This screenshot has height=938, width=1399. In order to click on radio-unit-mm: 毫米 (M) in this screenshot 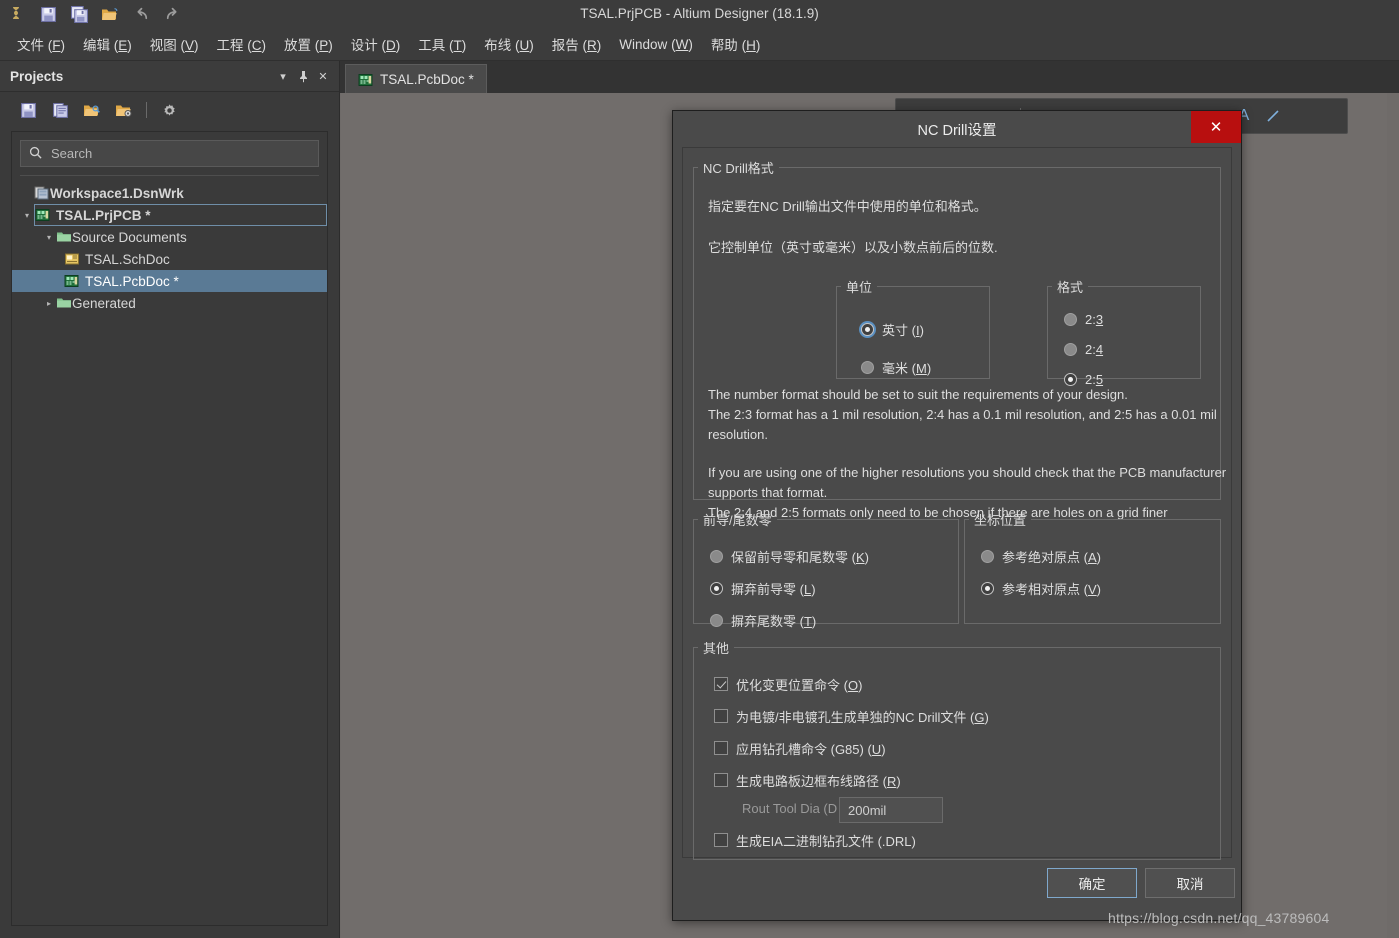, I will do `click(896, 367)`.